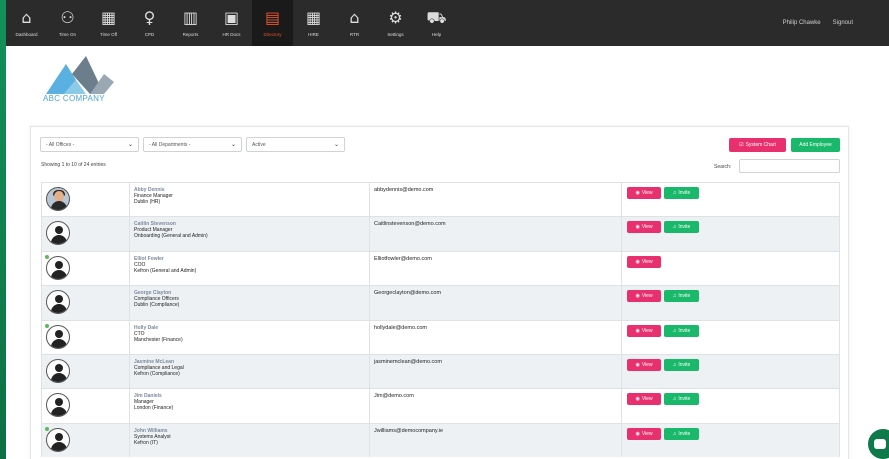 The height and width of the screenshot is (459, 889). What do you see at coordinates (47, 256) in the screenshot?
I see `online-status-dot` at bounding box center [47, 256].